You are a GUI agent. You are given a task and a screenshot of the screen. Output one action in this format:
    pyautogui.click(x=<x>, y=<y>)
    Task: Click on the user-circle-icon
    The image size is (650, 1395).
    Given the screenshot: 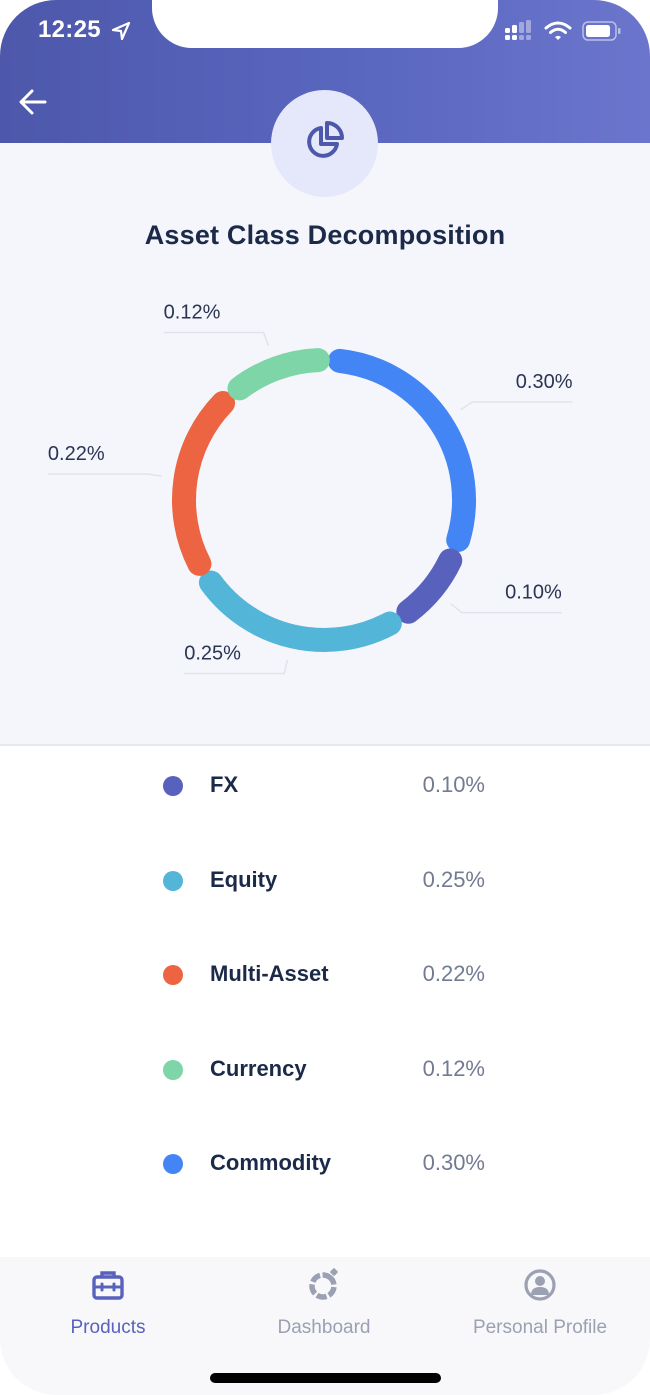 What is the action you would take?
    pyautogui.click(x=540, y=1285)
    